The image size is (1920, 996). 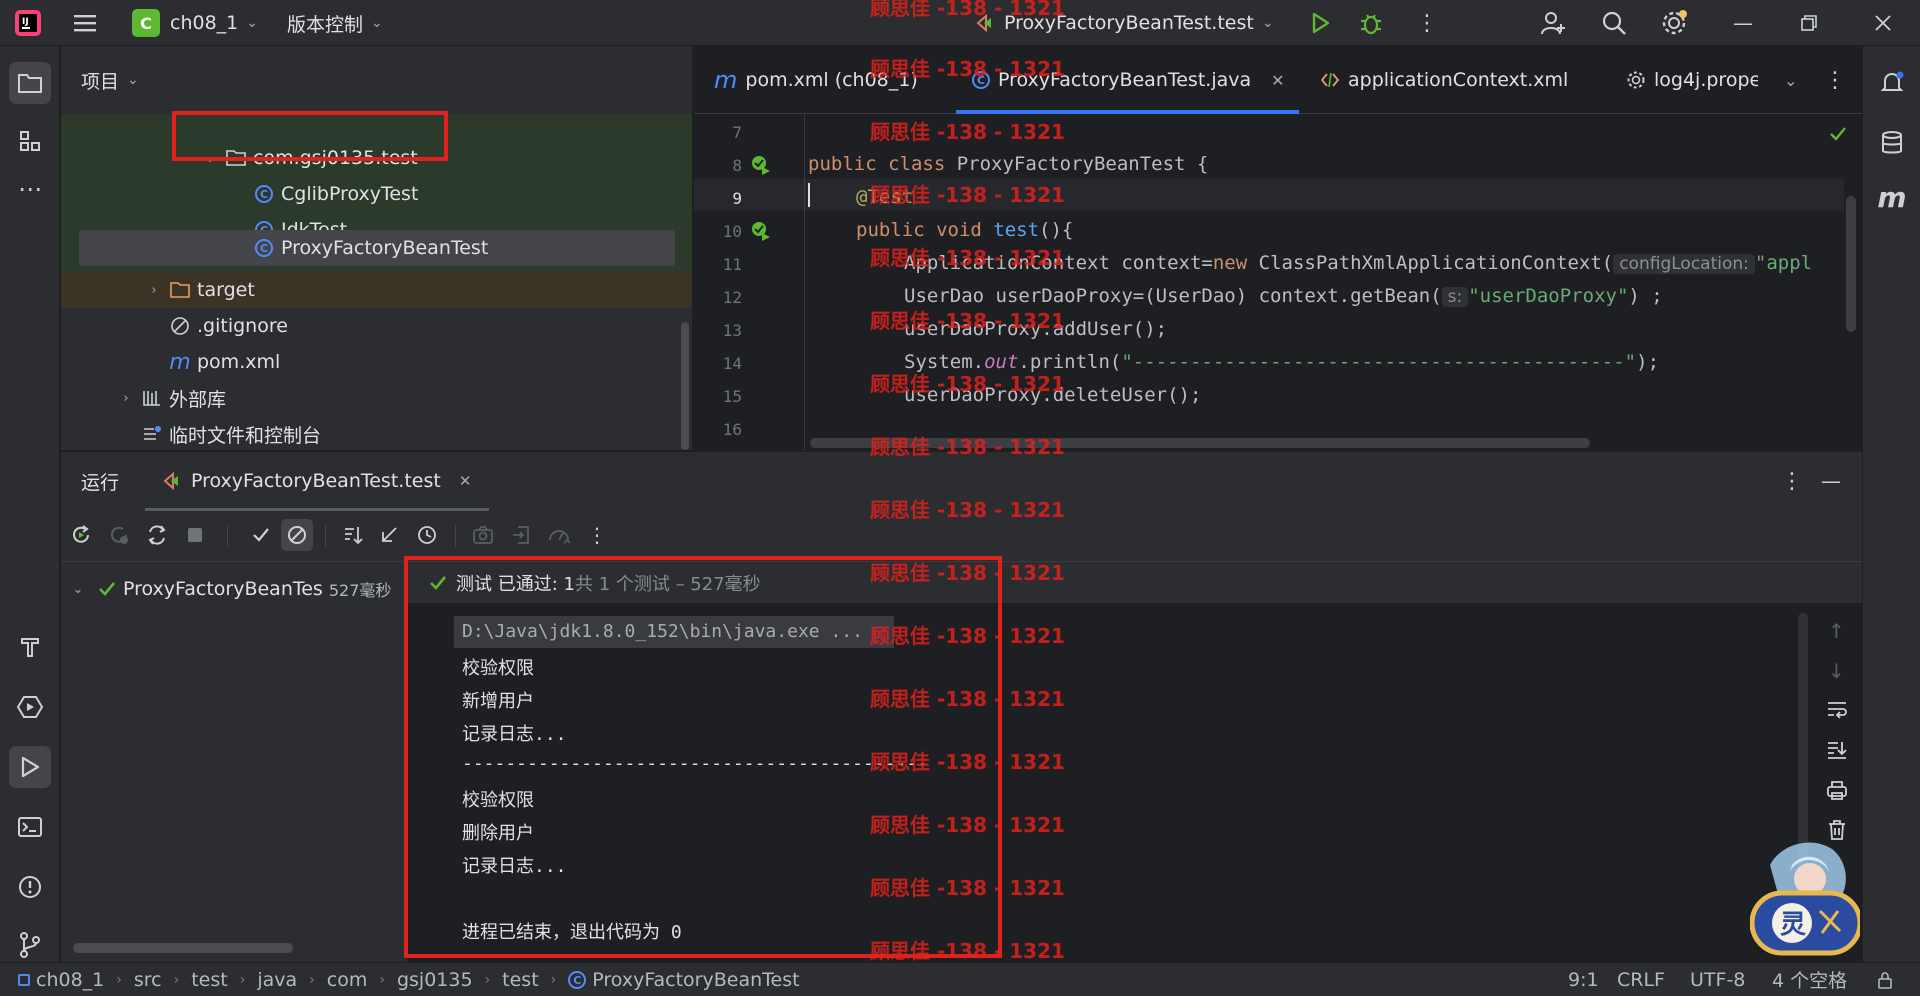 What do you see at coordinates (1837, 709) in the screenshot?
I see `soft-wrap-icon` at bounding box center [1837, 709].